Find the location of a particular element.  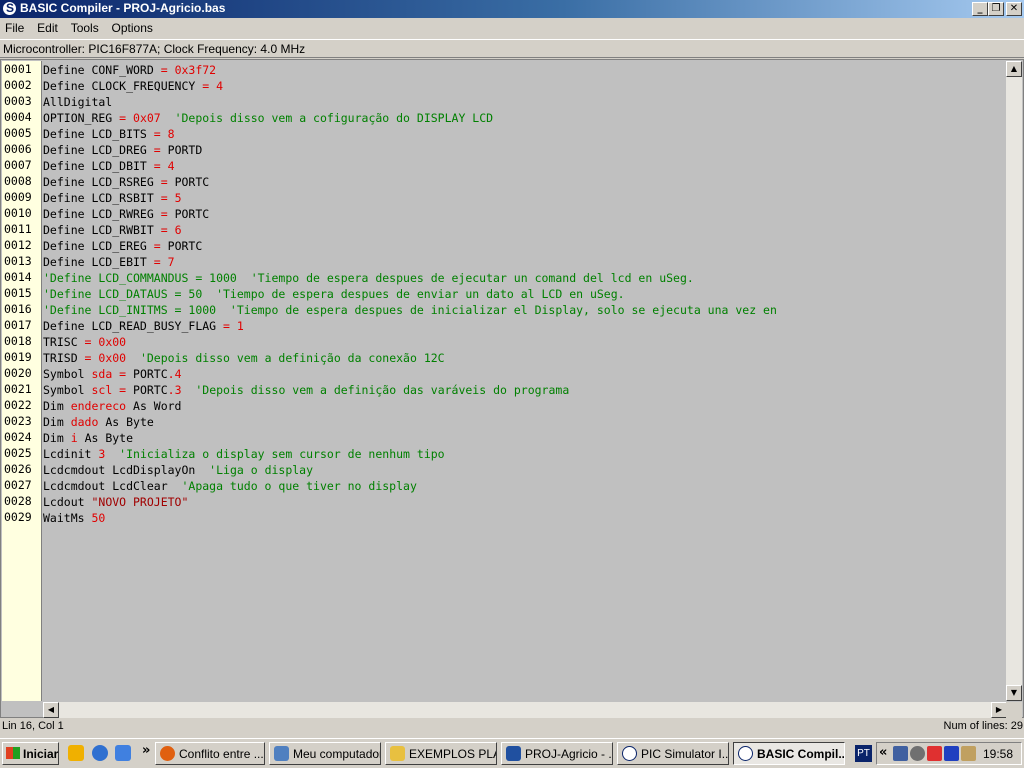

code-token: Define CONF_WORD is located at coordinates (102, 70).